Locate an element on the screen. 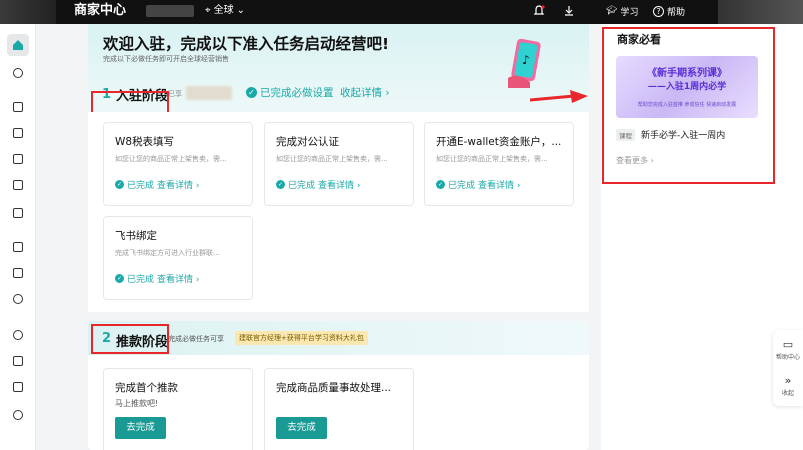 This screenshot has width=803, height=450. download-icon is located at coordinates (569, 11).